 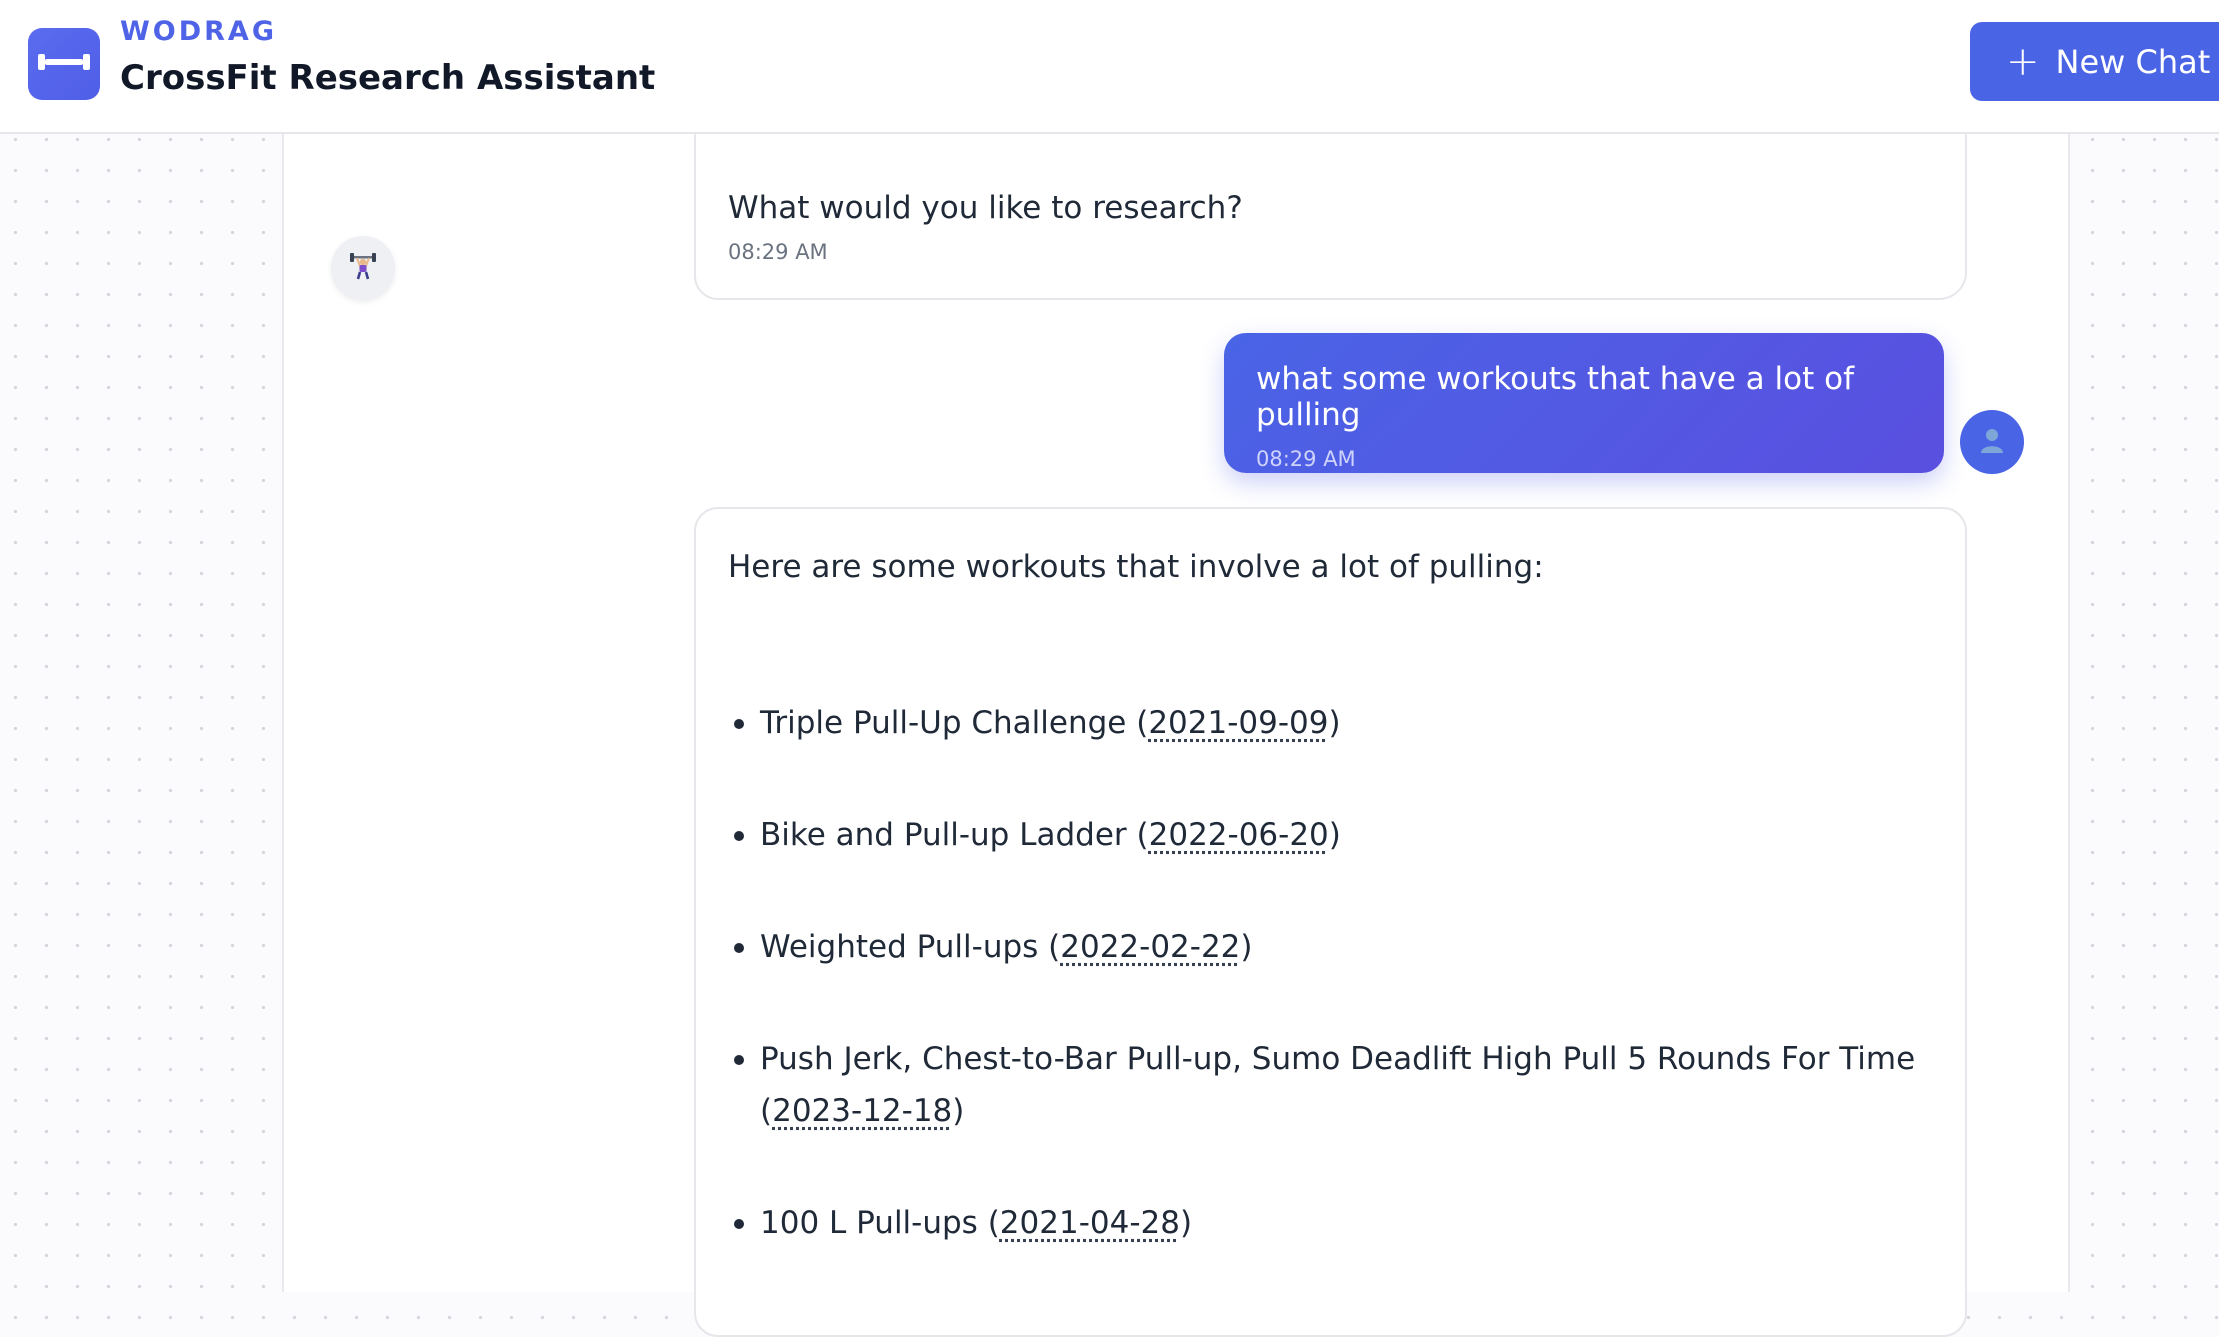 What do you see at coordinates (862, 1111) in the screenshot?
I see `workout-date-link: 2023-12-18` at bounding box center [862, 1111].